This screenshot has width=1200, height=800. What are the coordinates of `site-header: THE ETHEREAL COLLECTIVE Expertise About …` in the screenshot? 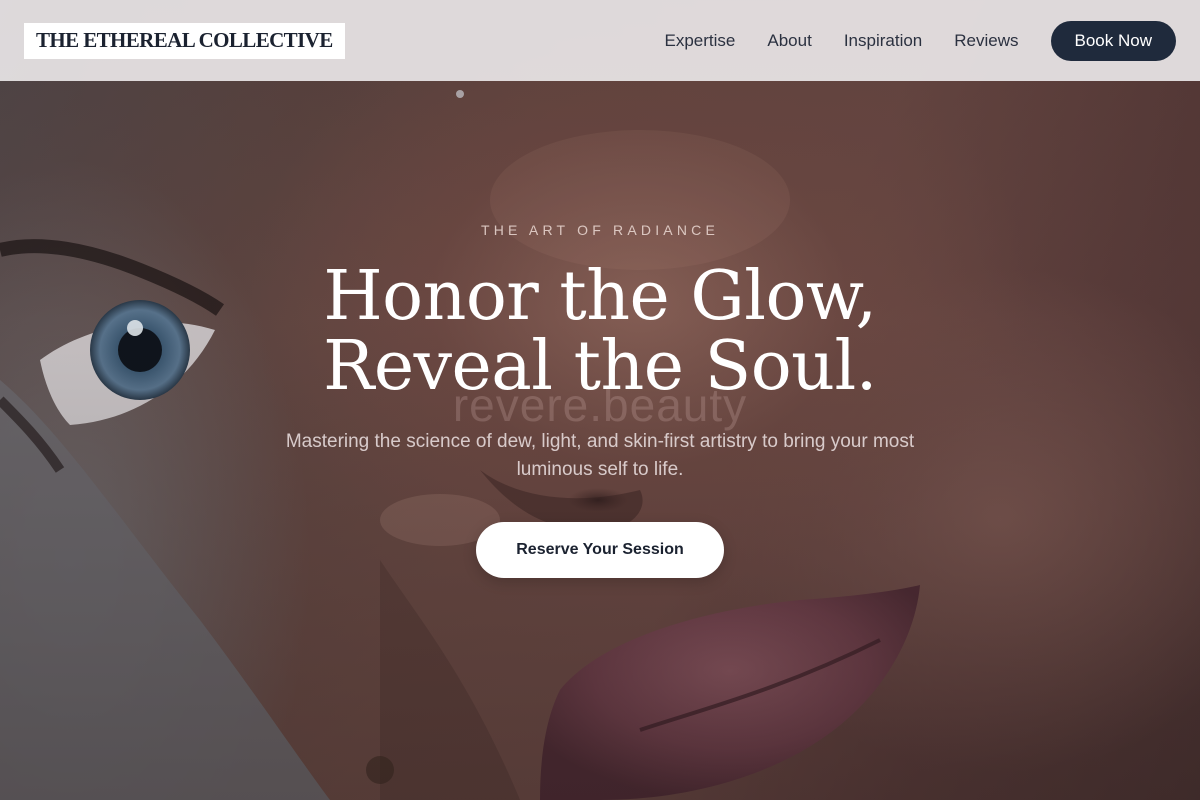 It's located at (600, 40).